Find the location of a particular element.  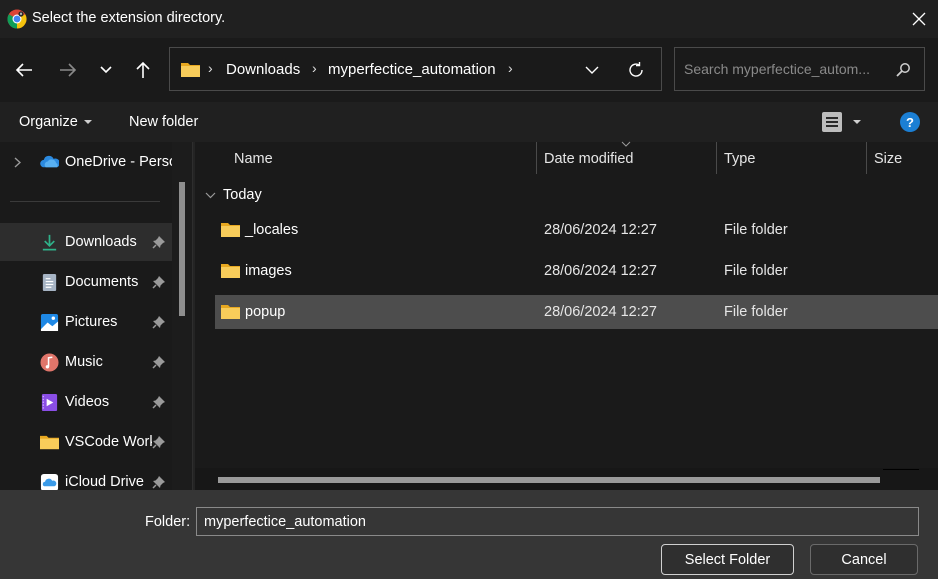

caret-down-icon is located at coordinates (87, 122).